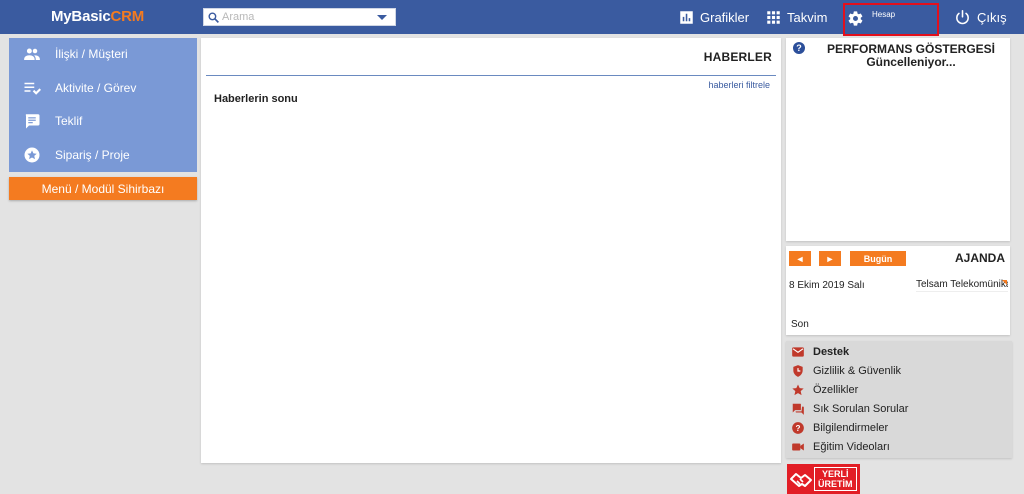 The image size is (1024, 494). I want to click on agenda-event: Telsam Telekomünikasyon, so click(962, 285).